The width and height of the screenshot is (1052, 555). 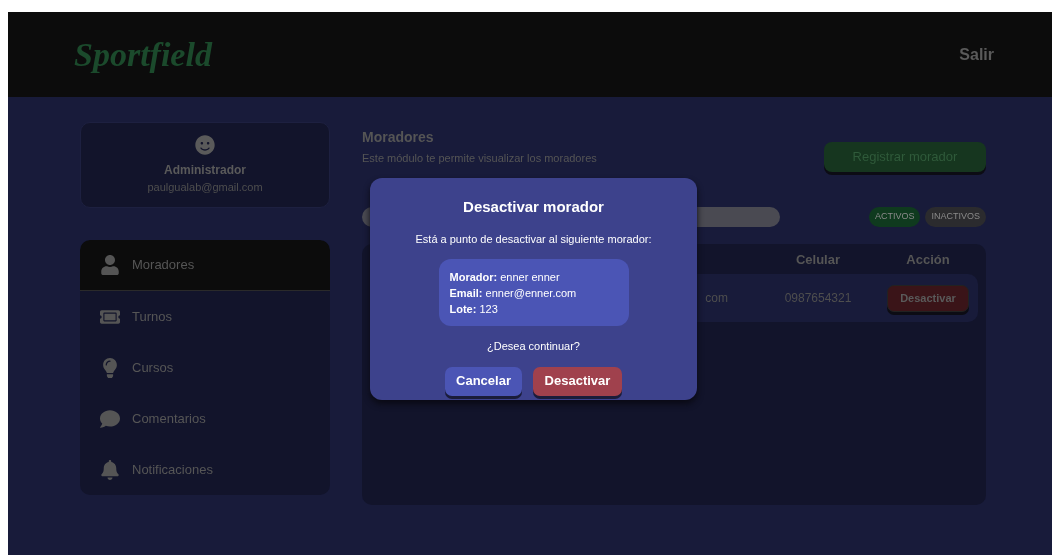 What do you see at coordinates (894, 217) in the screenshot?
I see `filter-chip: ACTIVOS` at bounding box center [894, 217].